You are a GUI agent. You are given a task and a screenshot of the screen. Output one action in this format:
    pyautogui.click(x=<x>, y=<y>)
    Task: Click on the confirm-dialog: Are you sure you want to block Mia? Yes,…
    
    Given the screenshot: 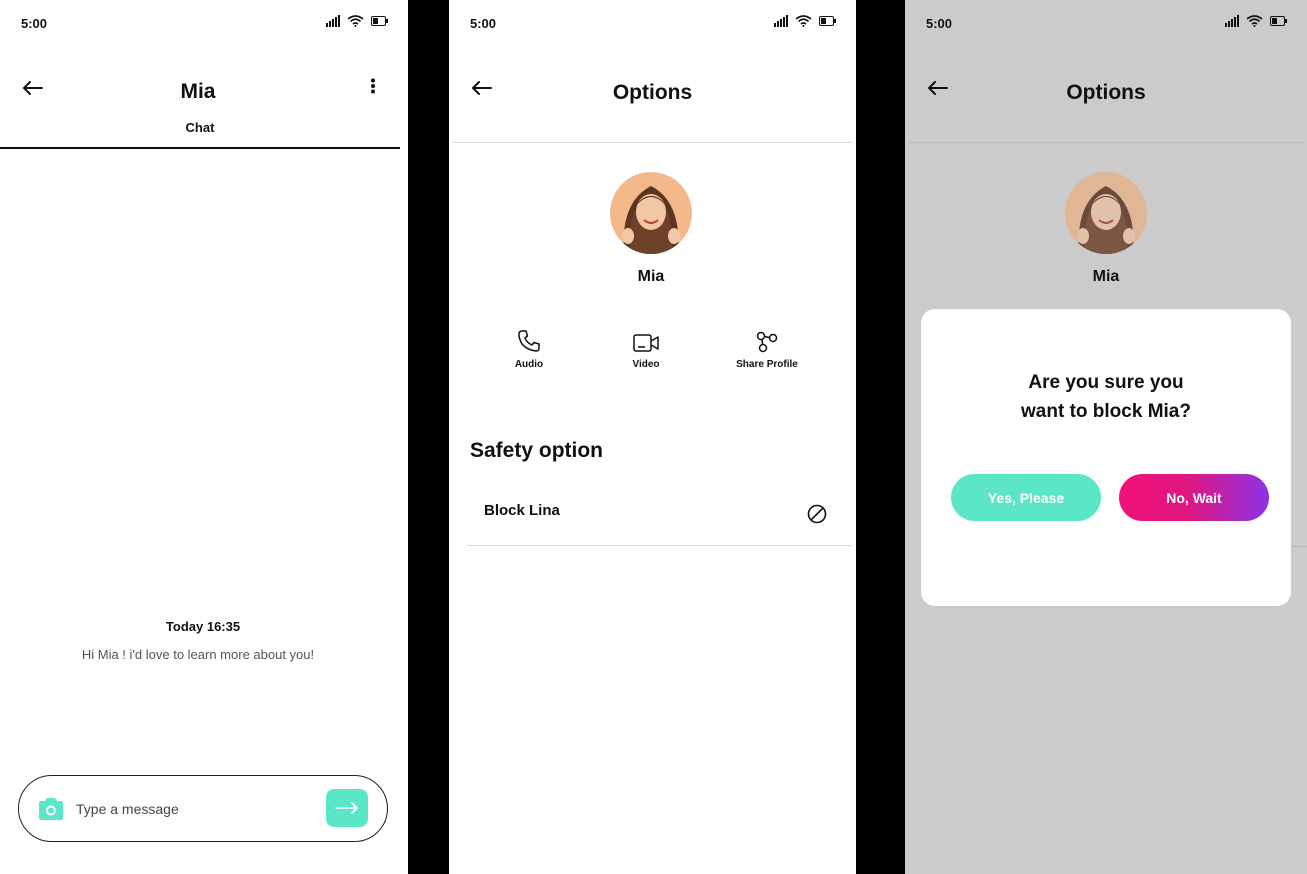 What is the action you would take?
    pyautogui.click(x=1106, y=457)
    